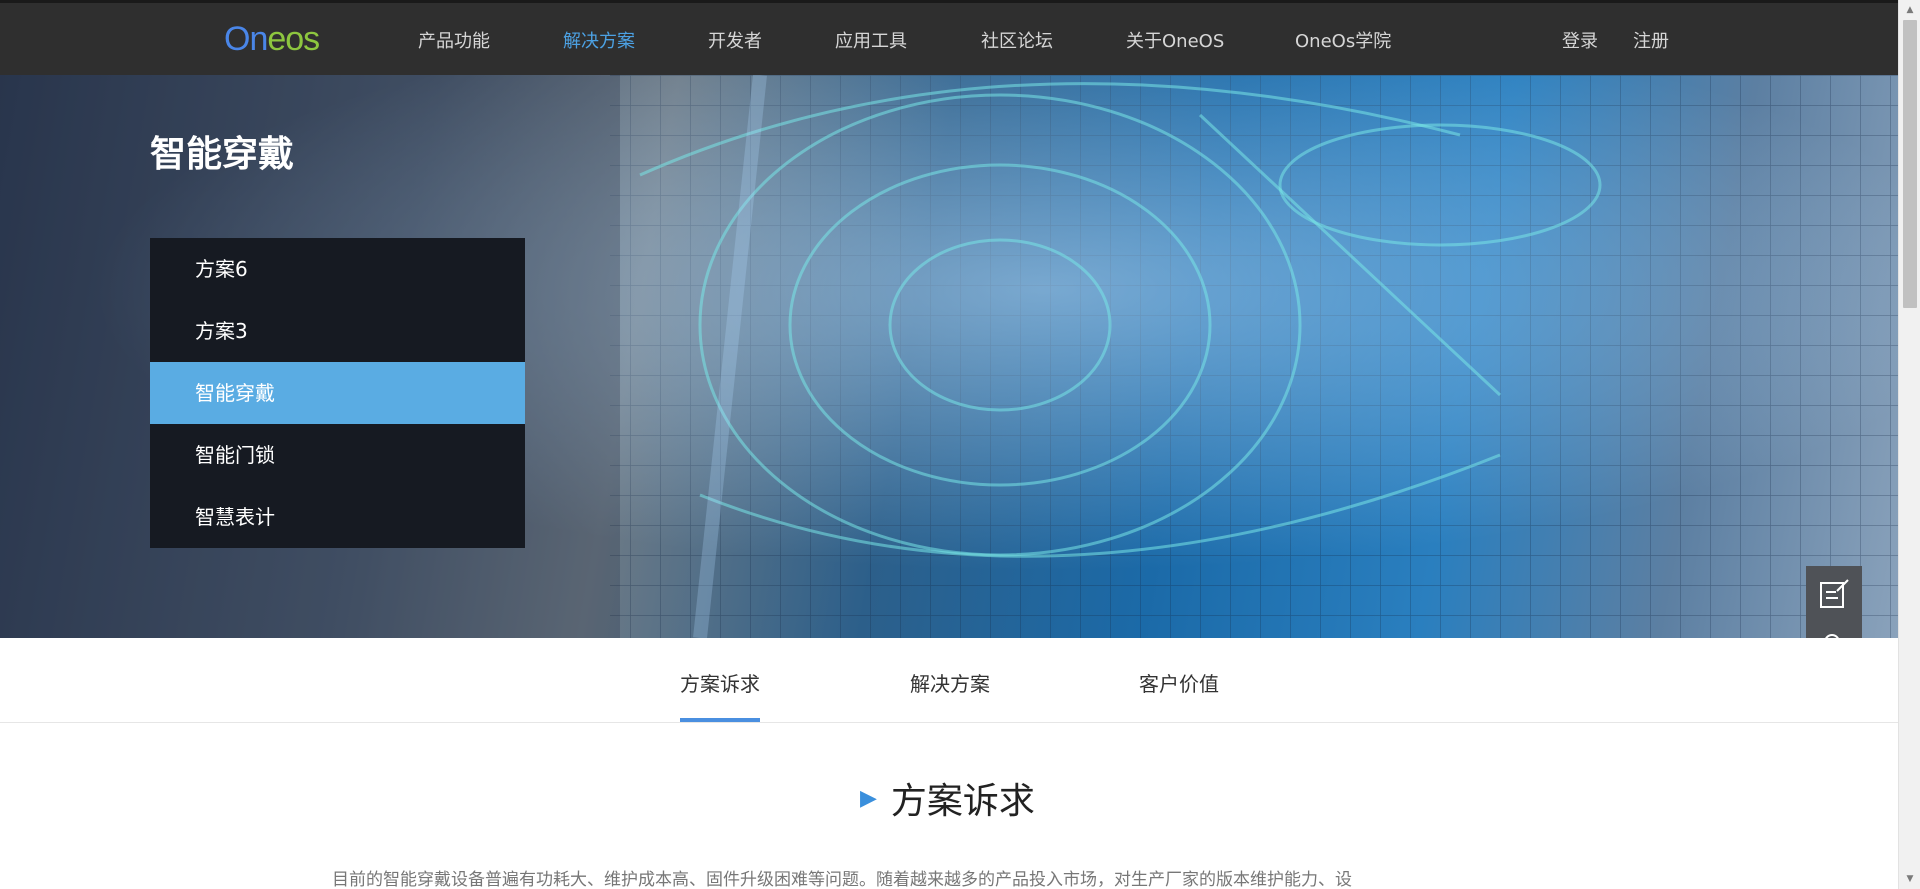 This screenshot has height=889, width=1920. Describe the element at coordinates (1651, 40) in the screenshot. I see `register-link: 注册` at that location.